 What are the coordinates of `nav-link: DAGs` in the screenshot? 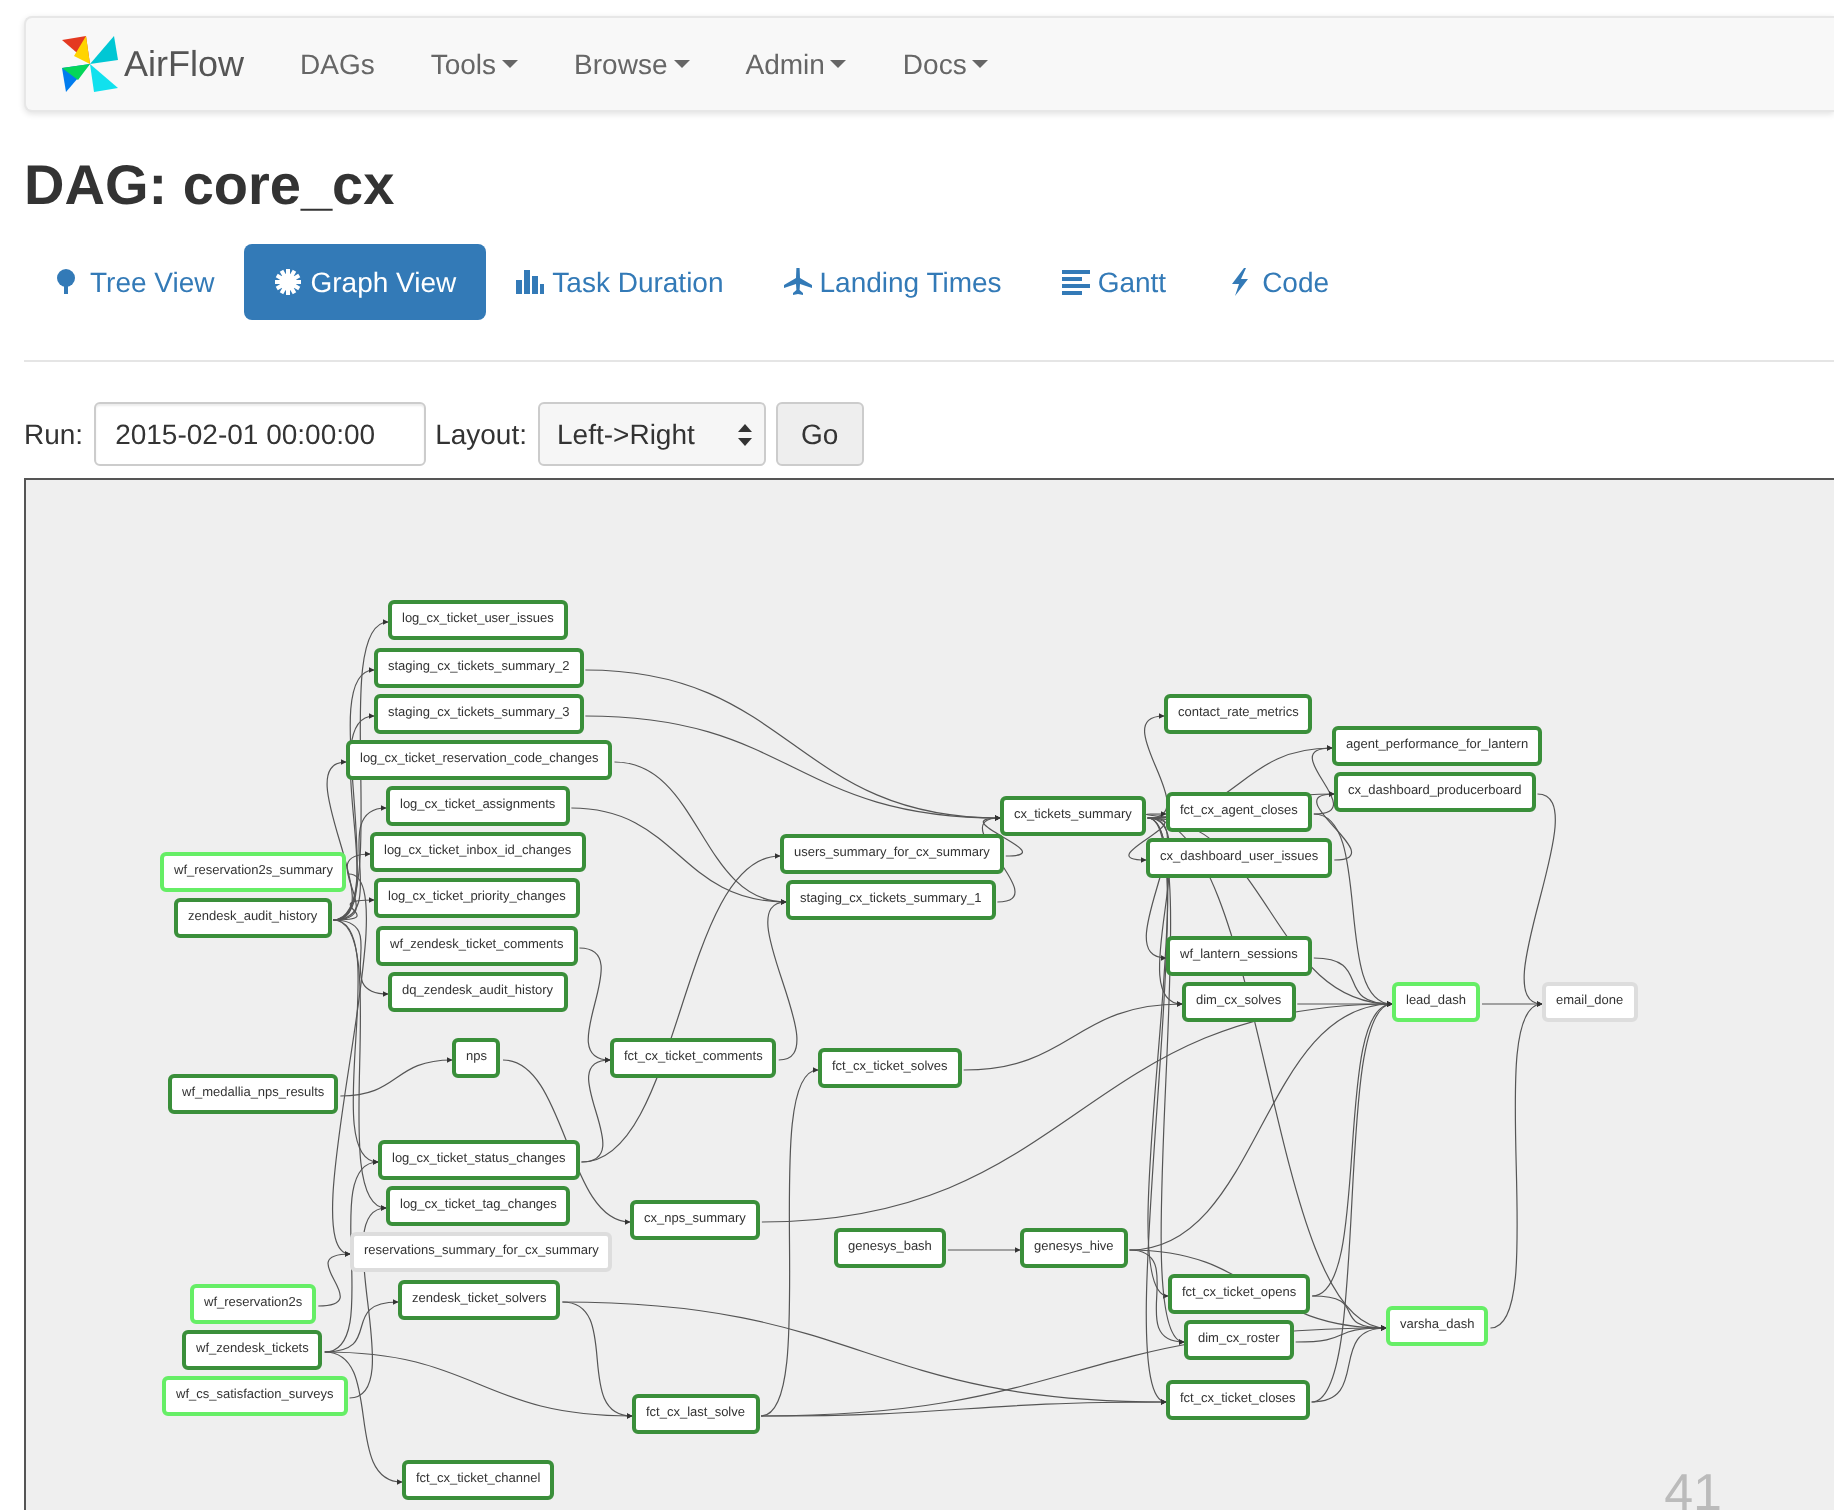 It's located at (337, 64).